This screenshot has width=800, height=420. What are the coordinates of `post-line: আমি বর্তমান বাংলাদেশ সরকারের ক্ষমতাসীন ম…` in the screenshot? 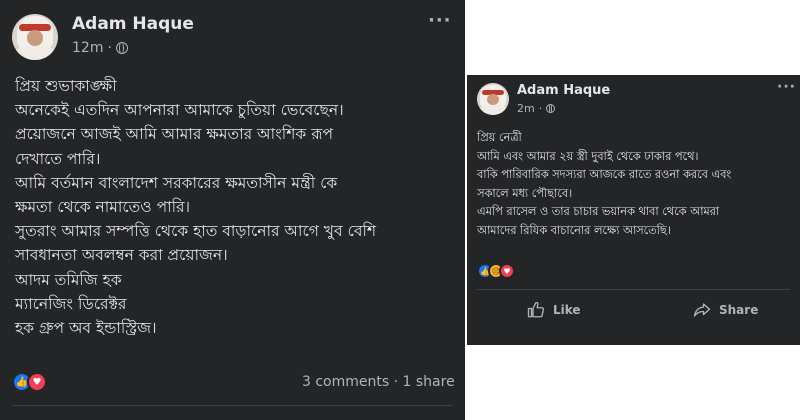 It's located at (176, 182).